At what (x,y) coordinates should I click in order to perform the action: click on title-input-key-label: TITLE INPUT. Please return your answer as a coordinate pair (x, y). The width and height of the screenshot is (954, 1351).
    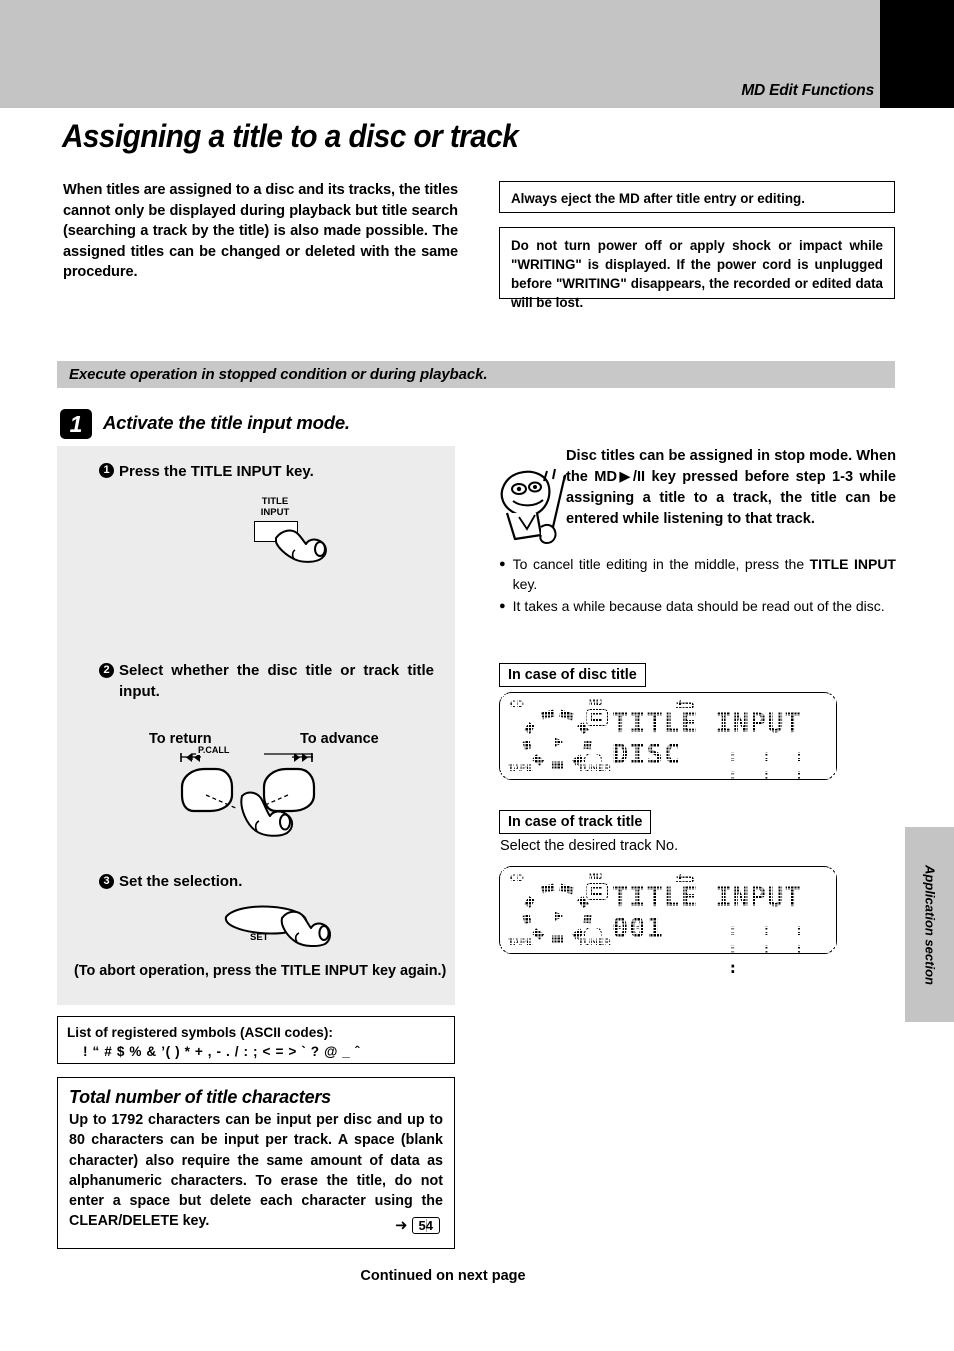
    Looking at the image, I should click on (275, 507).